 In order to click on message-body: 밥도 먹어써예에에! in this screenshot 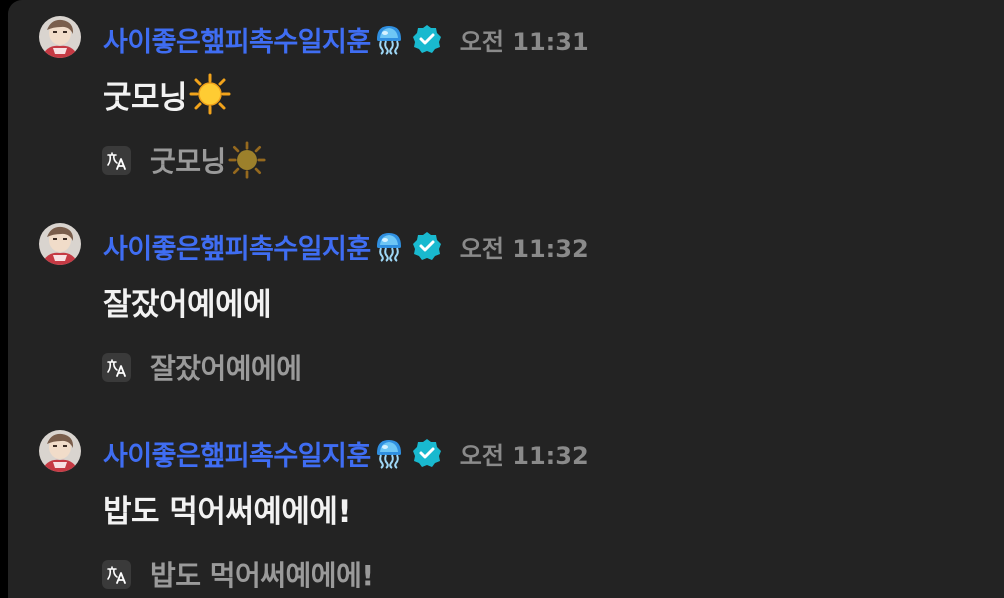, I will do `click(227, 508)`.